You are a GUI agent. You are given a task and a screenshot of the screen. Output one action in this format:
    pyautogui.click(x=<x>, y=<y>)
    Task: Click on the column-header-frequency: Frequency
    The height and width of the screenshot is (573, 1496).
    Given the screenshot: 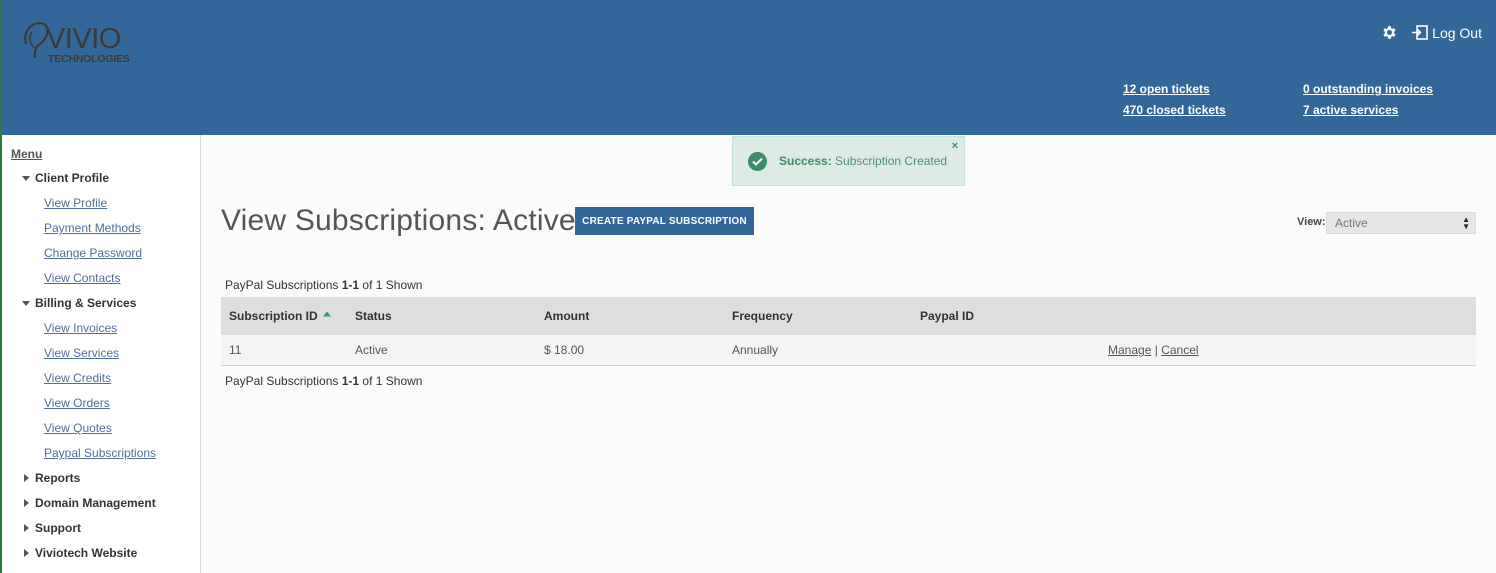 What is the action you would take?
    pyautogui.click(x=762, y=316)
    